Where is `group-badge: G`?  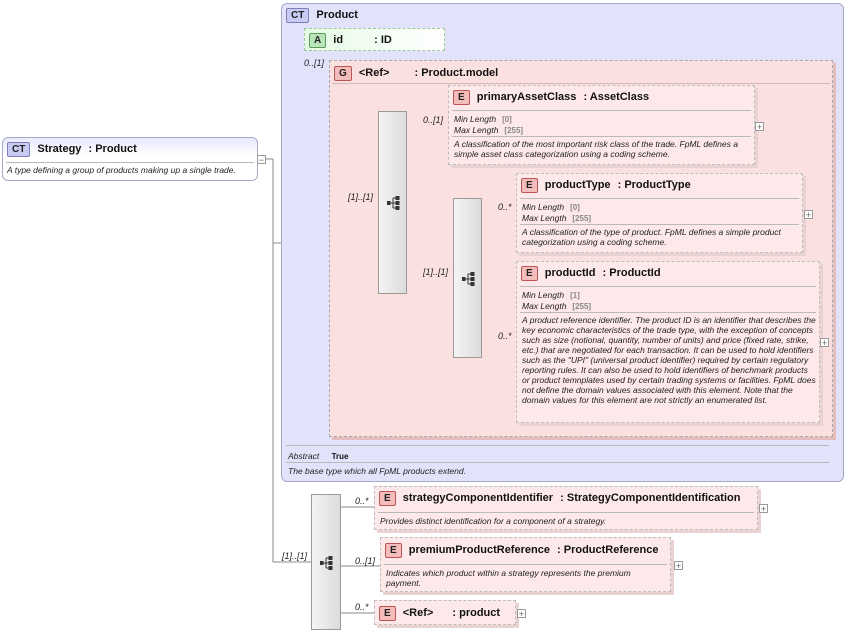
group-badge: G is located at coordinates (343, 73).